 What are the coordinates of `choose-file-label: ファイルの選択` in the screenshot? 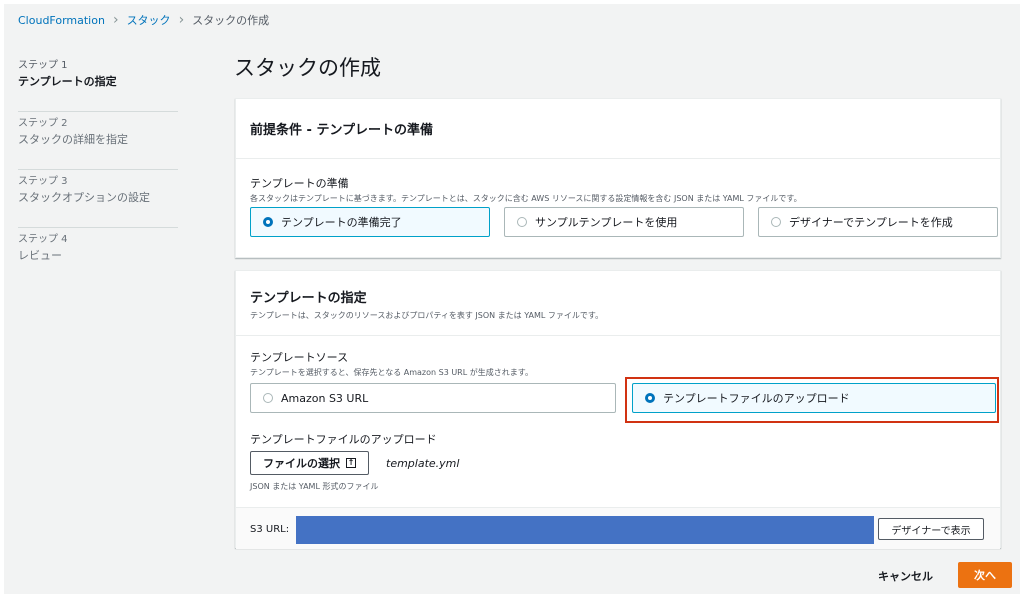 It's located at (301, 463).